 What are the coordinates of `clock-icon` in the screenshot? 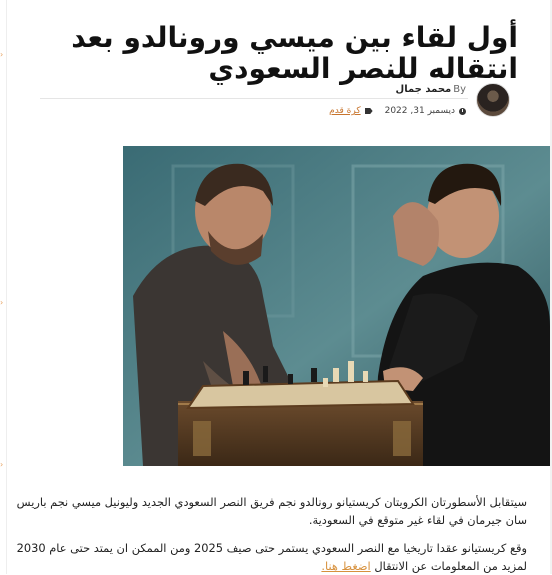 It's located at (462, 111).